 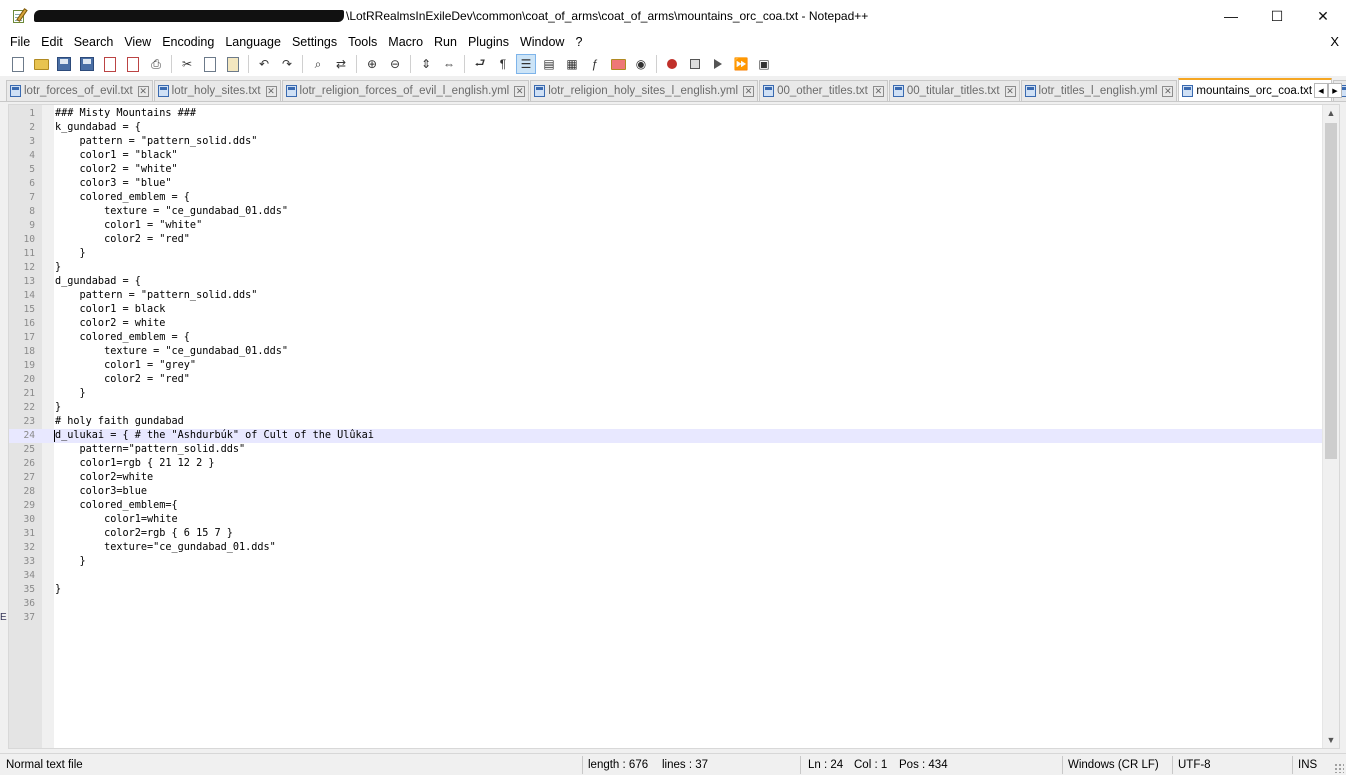 I want to click on paste-icon, so click(x=233, y=64).